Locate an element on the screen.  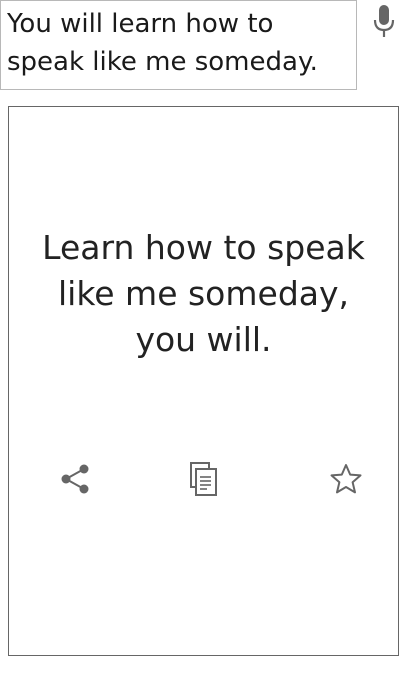
star-icon is located at coordinates (346, 481).